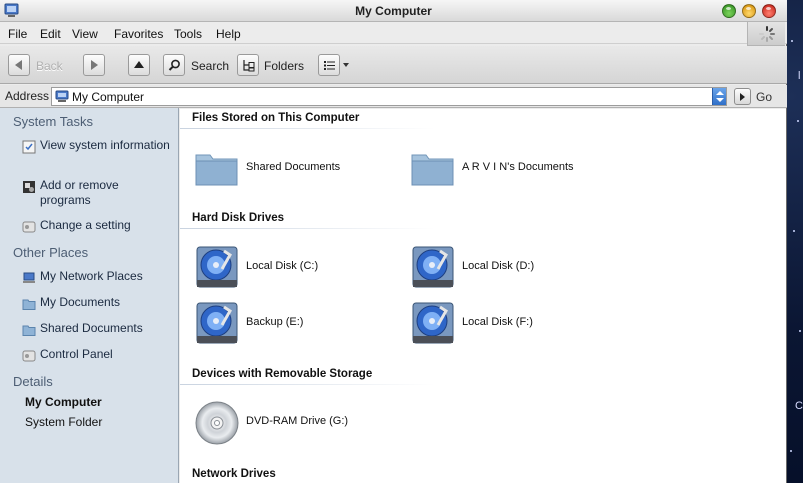  I want to click on menu-edit: Edit, so click(50, 34).